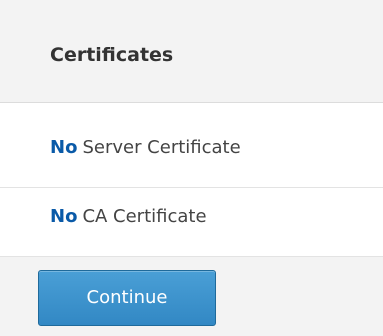  I want to click on server-certificate-status: No, so click(64, 147).